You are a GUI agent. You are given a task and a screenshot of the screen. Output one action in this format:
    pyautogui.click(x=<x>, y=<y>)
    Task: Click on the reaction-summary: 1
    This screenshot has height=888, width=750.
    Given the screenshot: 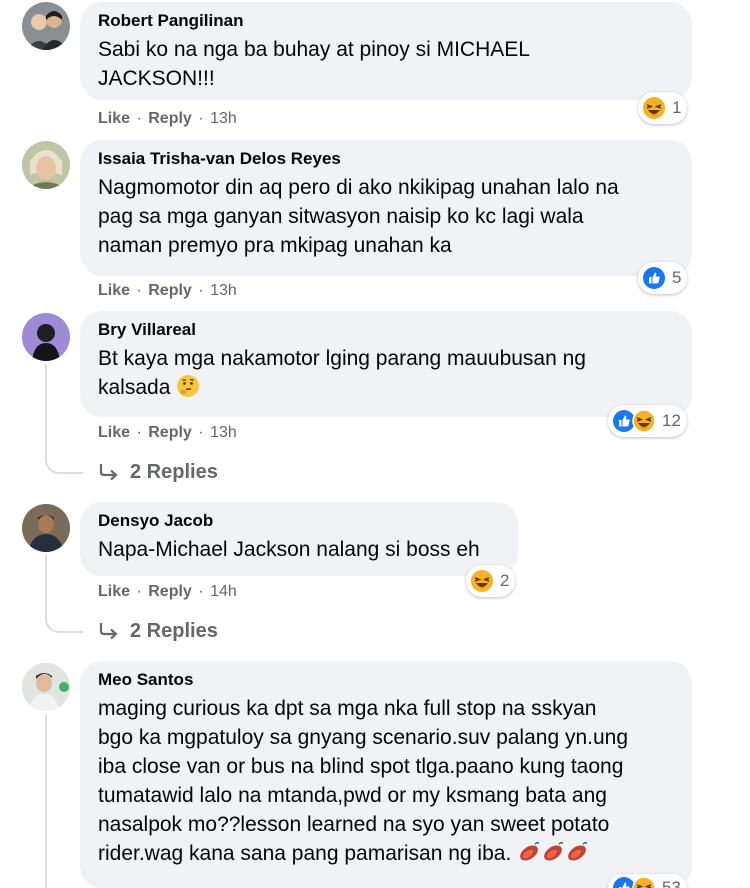 What is the action you would take?
    pyautogui.click(x=663, y=108)
    